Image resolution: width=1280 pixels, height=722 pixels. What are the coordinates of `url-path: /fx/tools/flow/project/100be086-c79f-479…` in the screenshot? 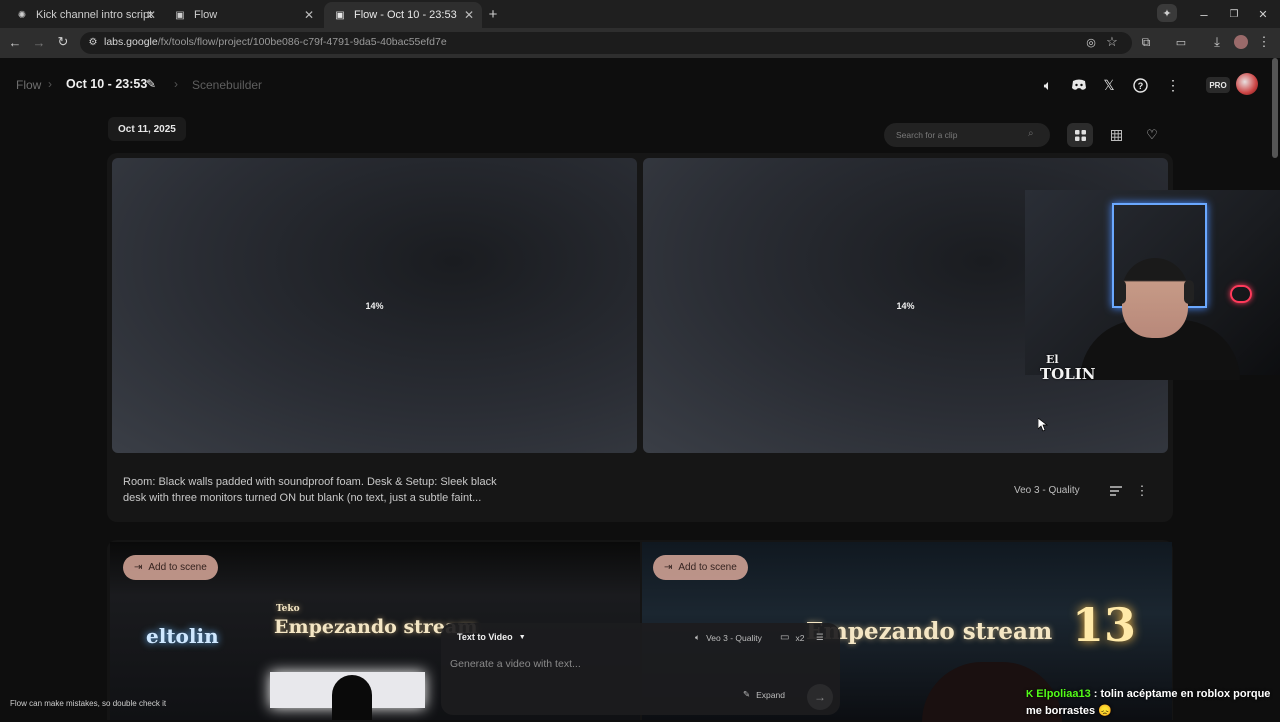 It's located at (302, 42).